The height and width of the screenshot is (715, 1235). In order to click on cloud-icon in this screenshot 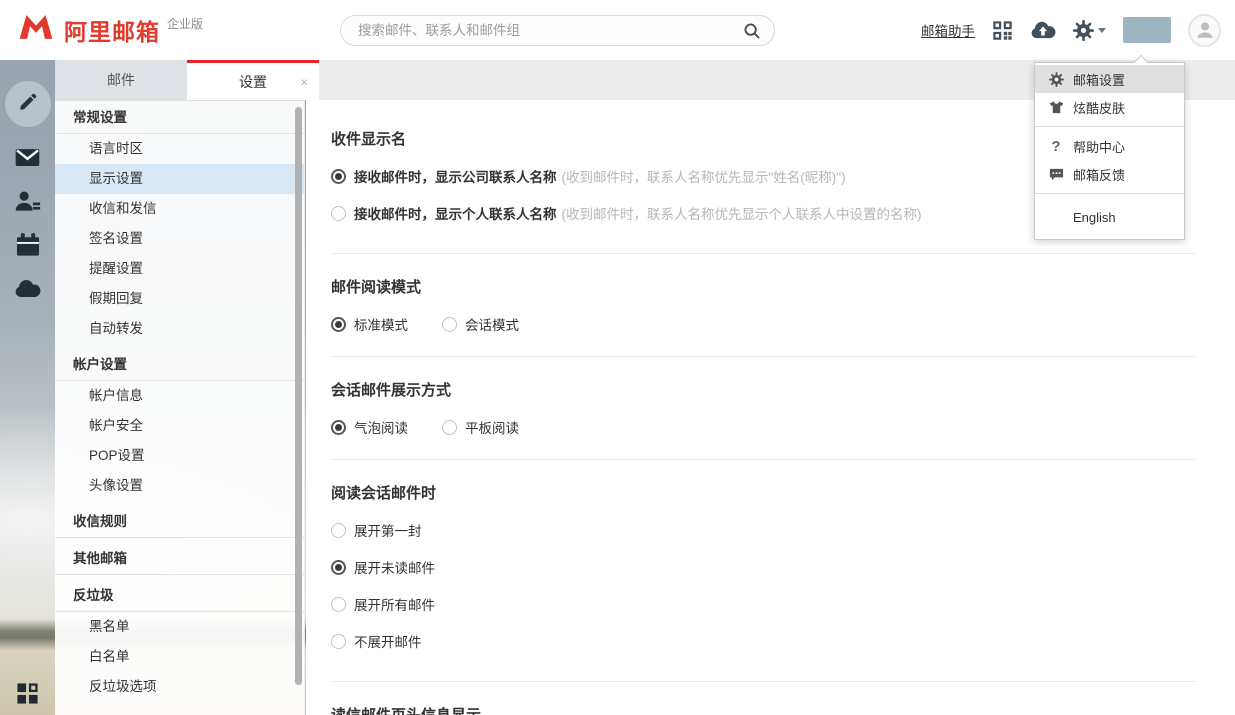, I will do `click(27, 288)`.